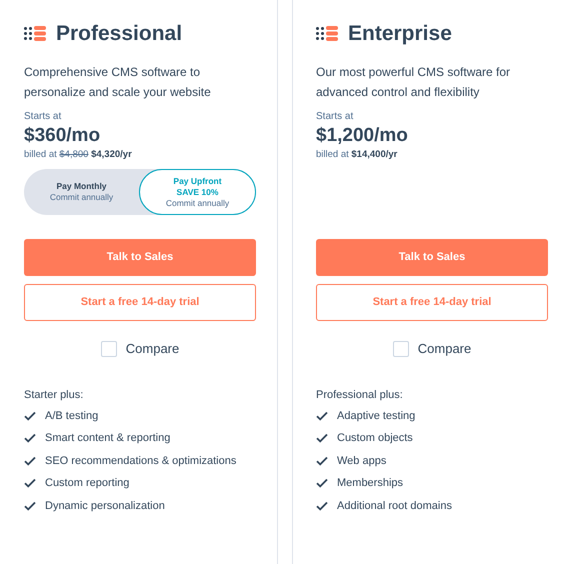  What do you see at coordinates (119, 33) in the screenshot?
I see `plan-title: Professional` at bounding box center [119, 33].